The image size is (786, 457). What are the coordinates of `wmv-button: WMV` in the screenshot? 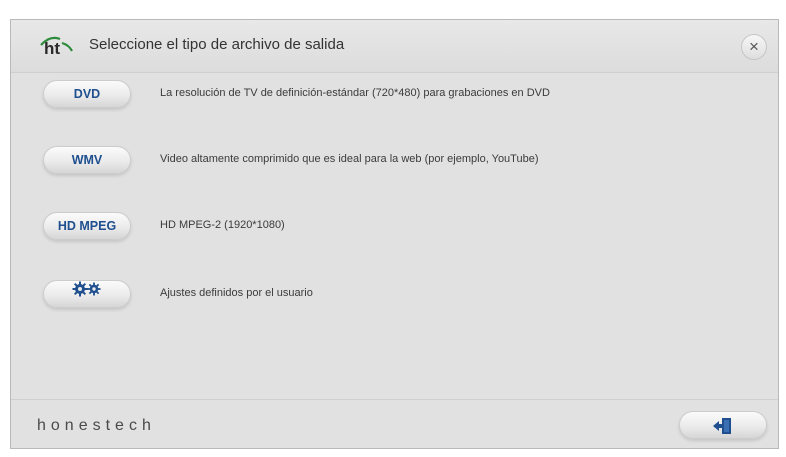 It's located at (87, 160).